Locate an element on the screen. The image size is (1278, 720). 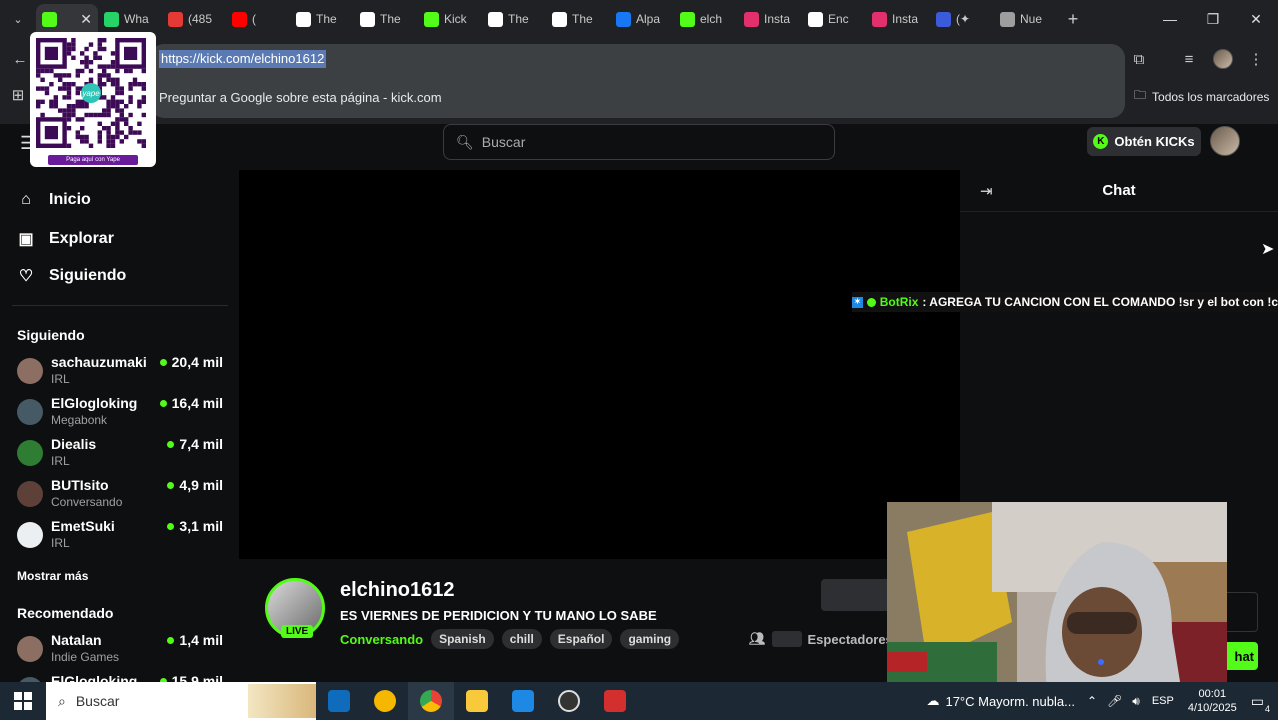
game-app is located at coordinates (615, 701).